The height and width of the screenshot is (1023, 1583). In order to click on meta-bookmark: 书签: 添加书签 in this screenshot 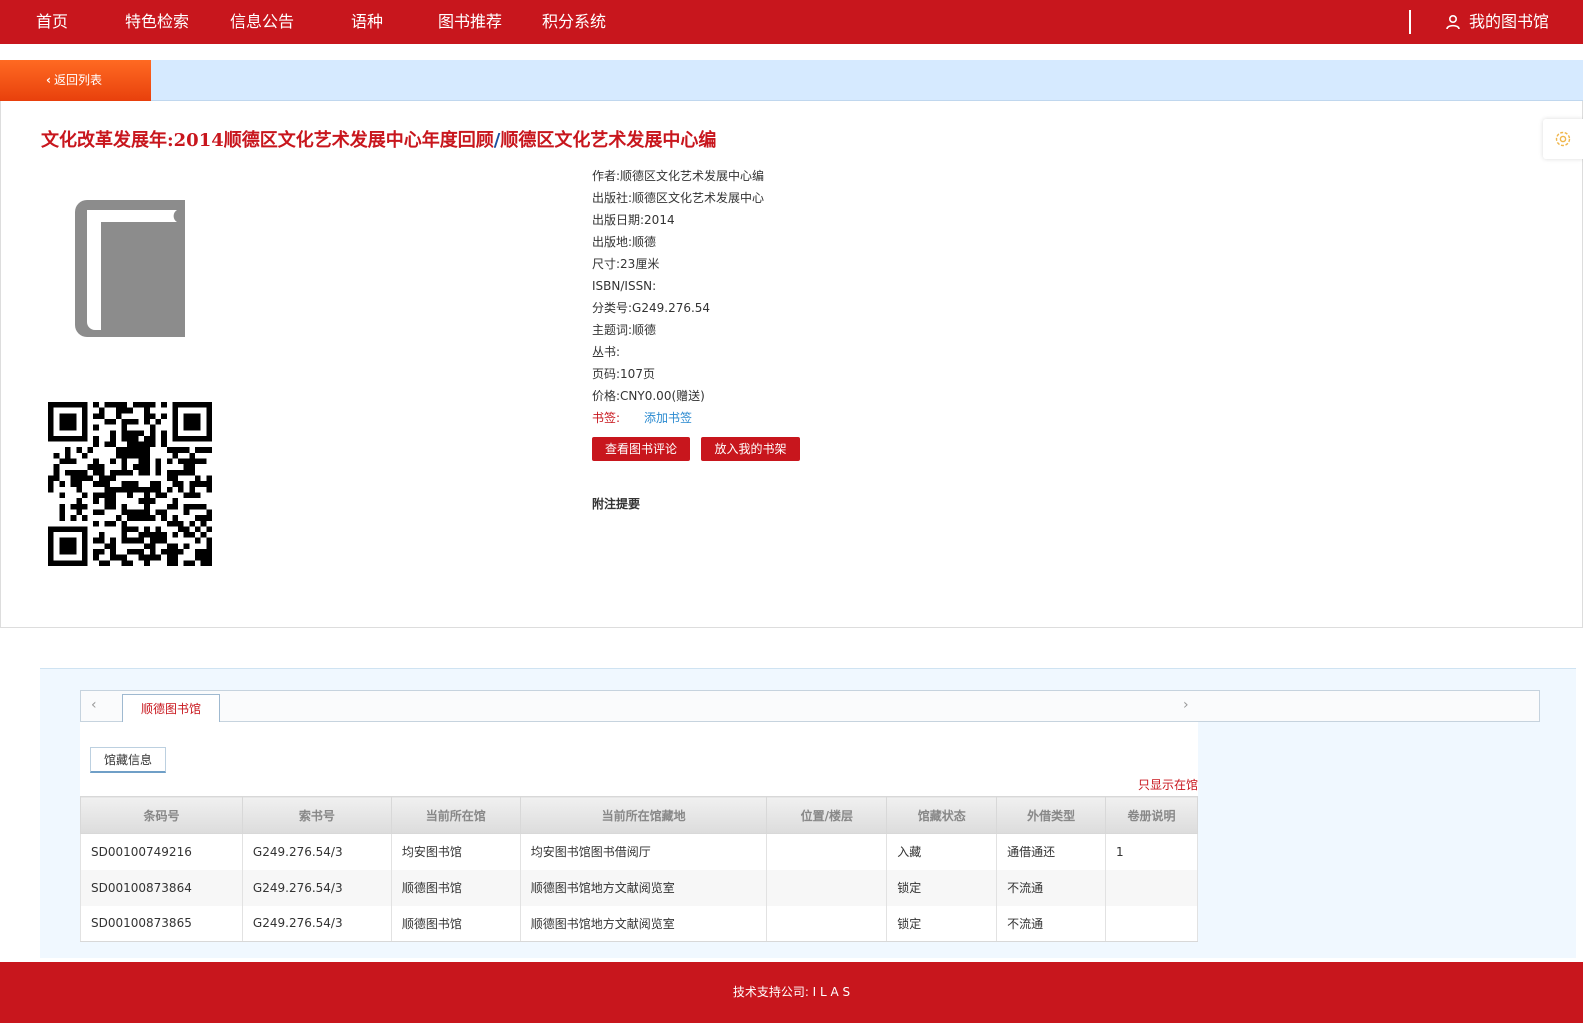, I will do `click(642, 418)`.